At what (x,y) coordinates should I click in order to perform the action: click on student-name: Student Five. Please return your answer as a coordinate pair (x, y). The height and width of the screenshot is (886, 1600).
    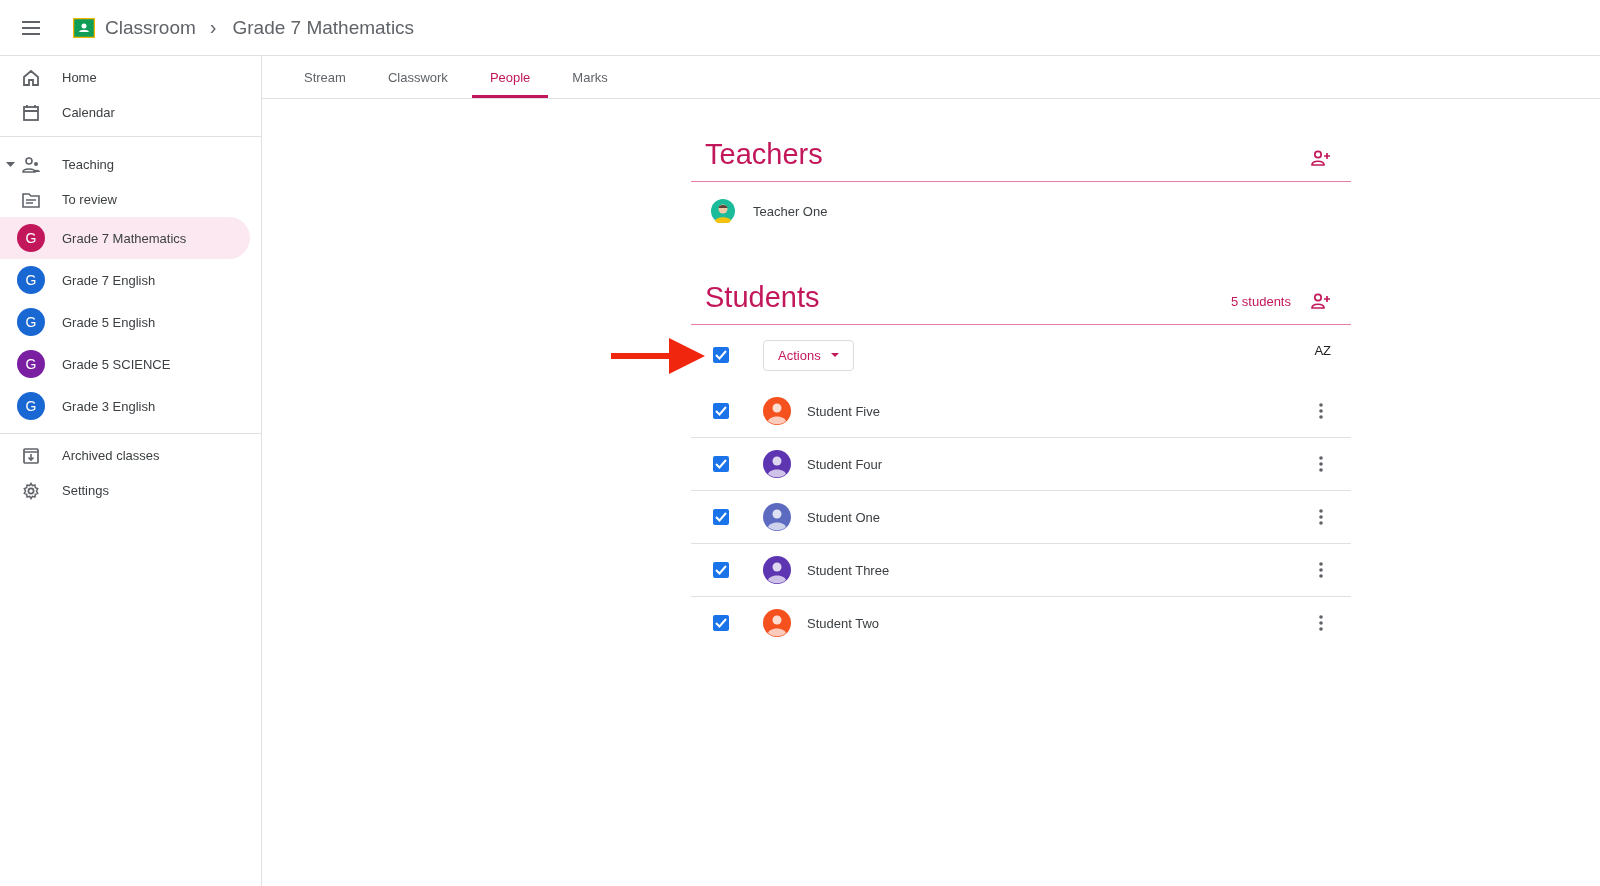
    Looking at the image, I should click on (843, 411).